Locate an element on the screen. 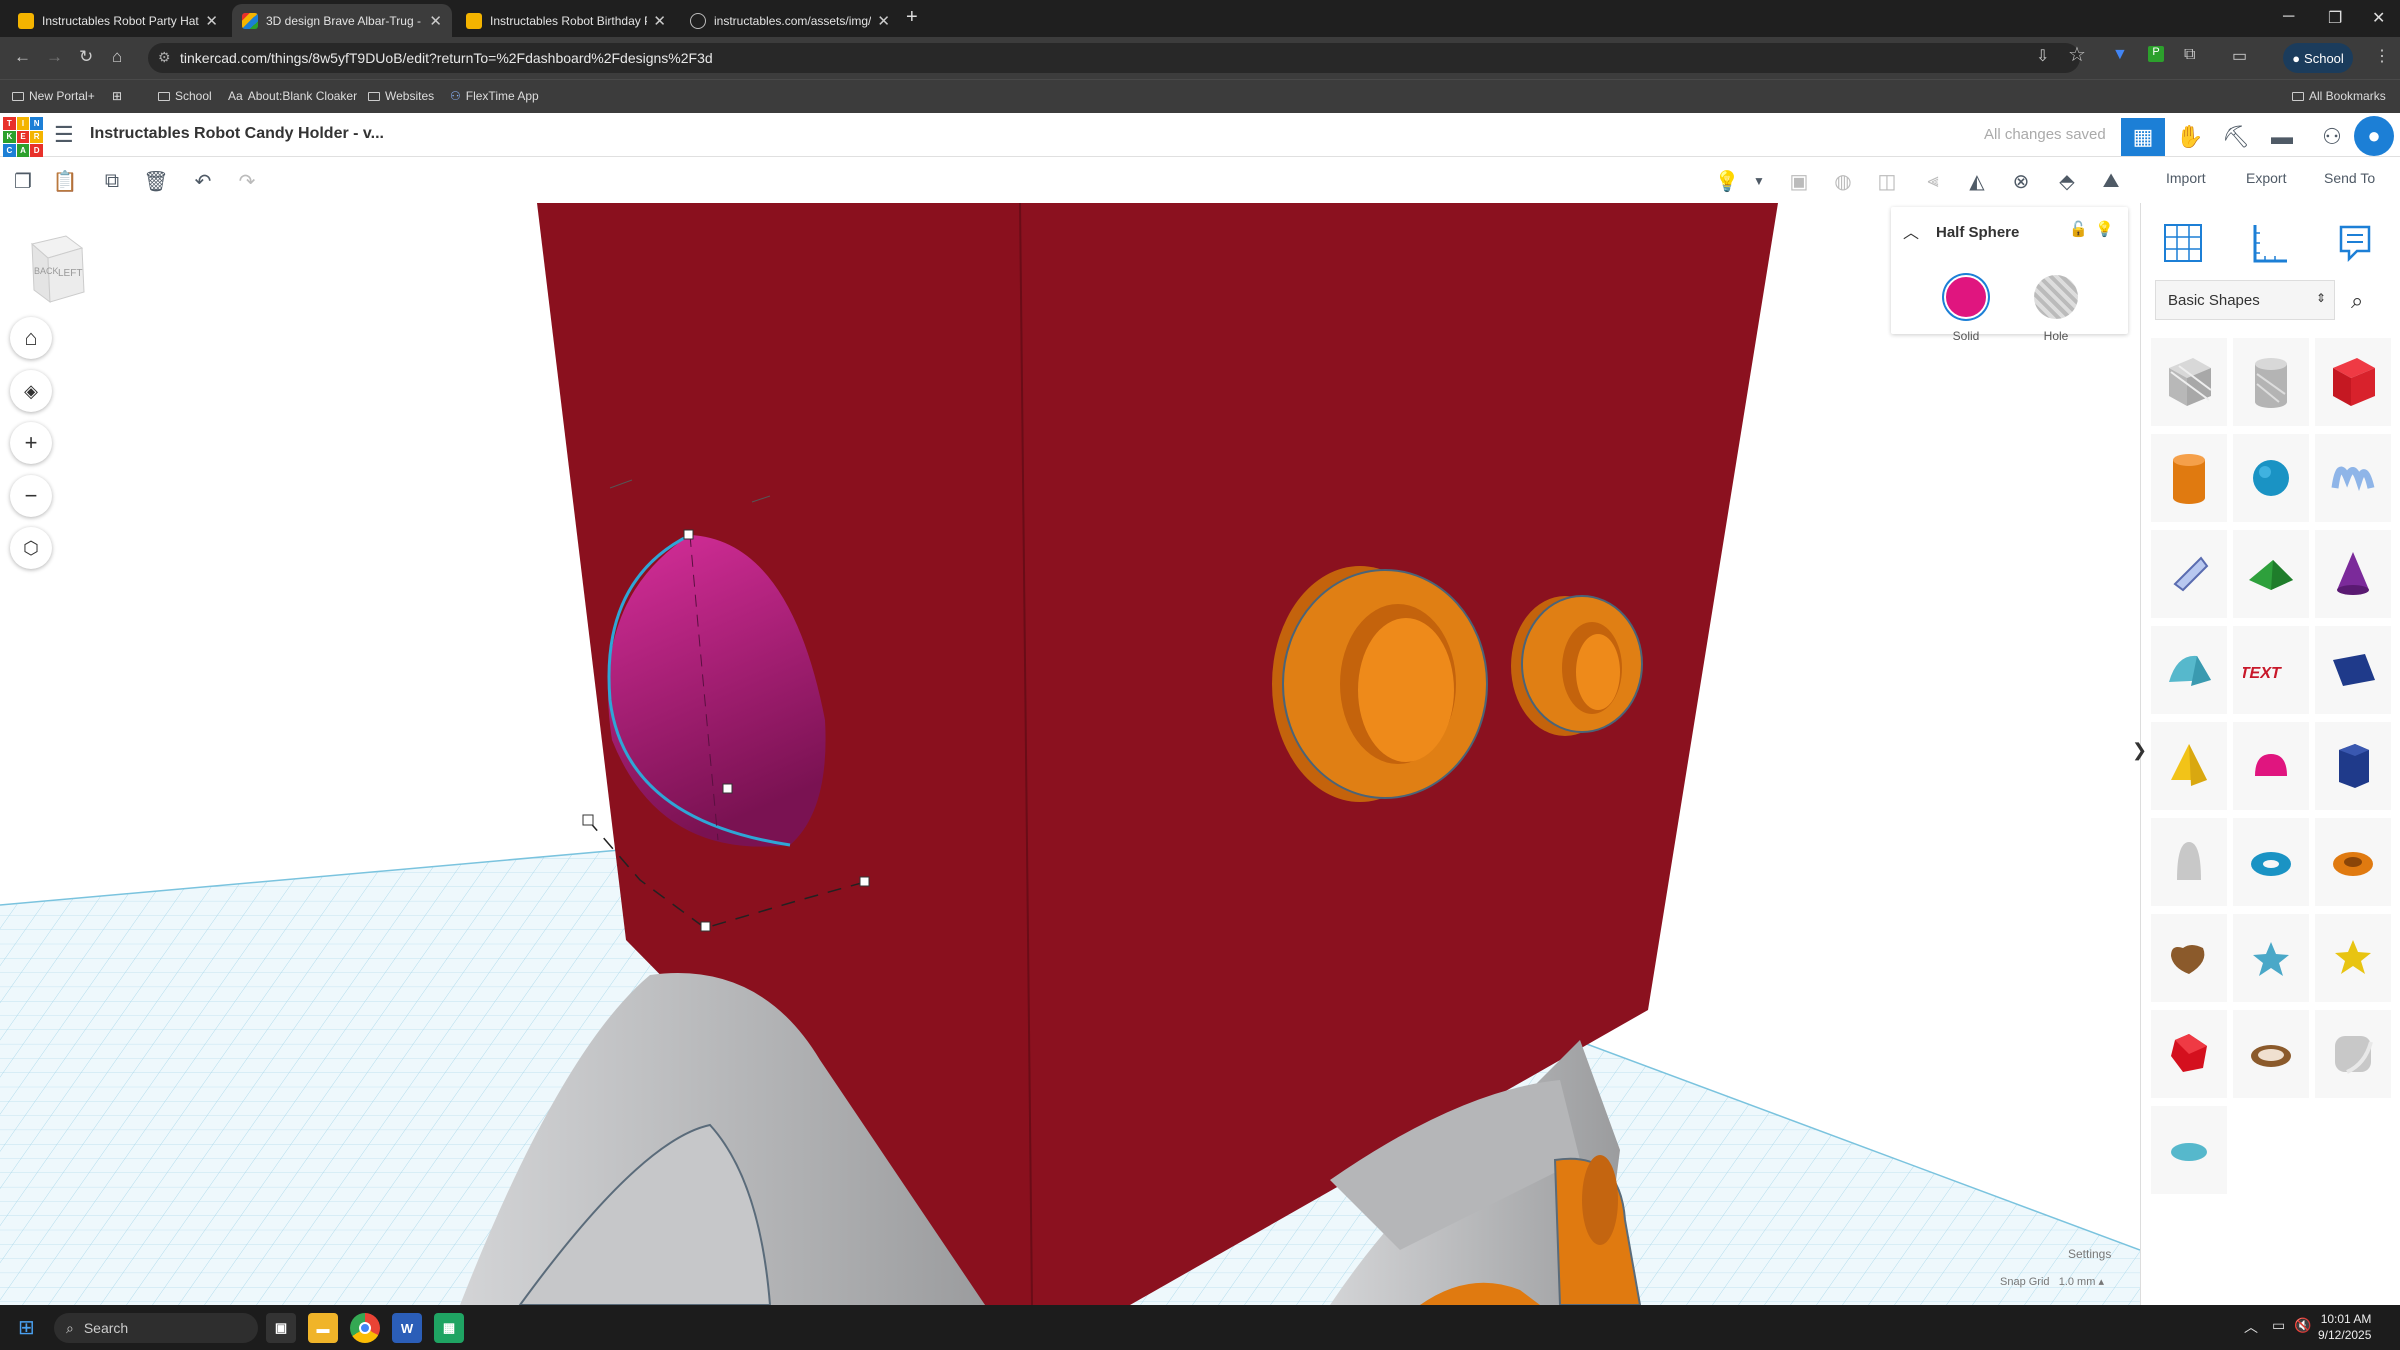  shape-star-yellow is located at coordinates (2353, 958).